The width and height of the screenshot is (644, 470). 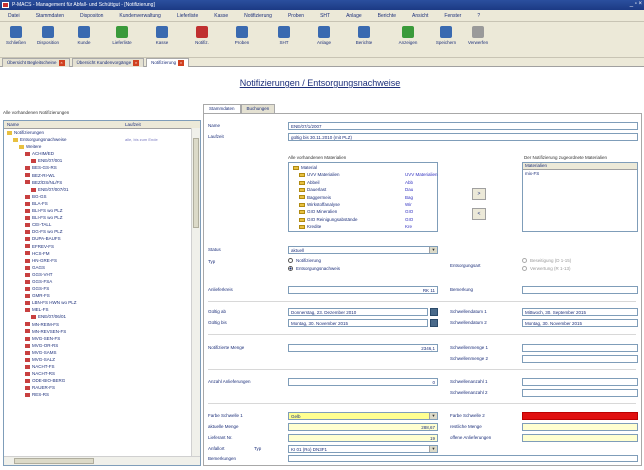 What do you see at coordinates (364, 40) in the screenshot?
I see `berichte-button: Berichte` at bounding box center [364, 40].